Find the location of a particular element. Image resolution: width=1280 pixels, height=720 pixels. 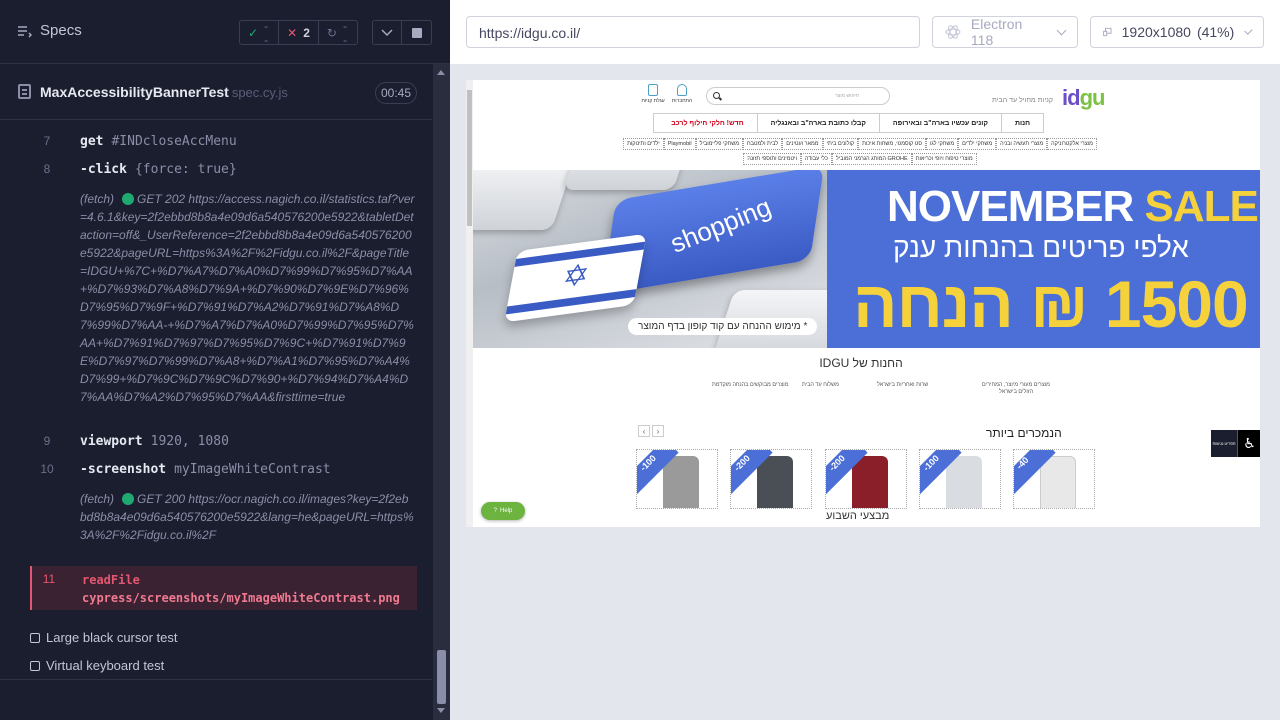

cart-button: עגלת קניות is located at coordinates (653, 94).